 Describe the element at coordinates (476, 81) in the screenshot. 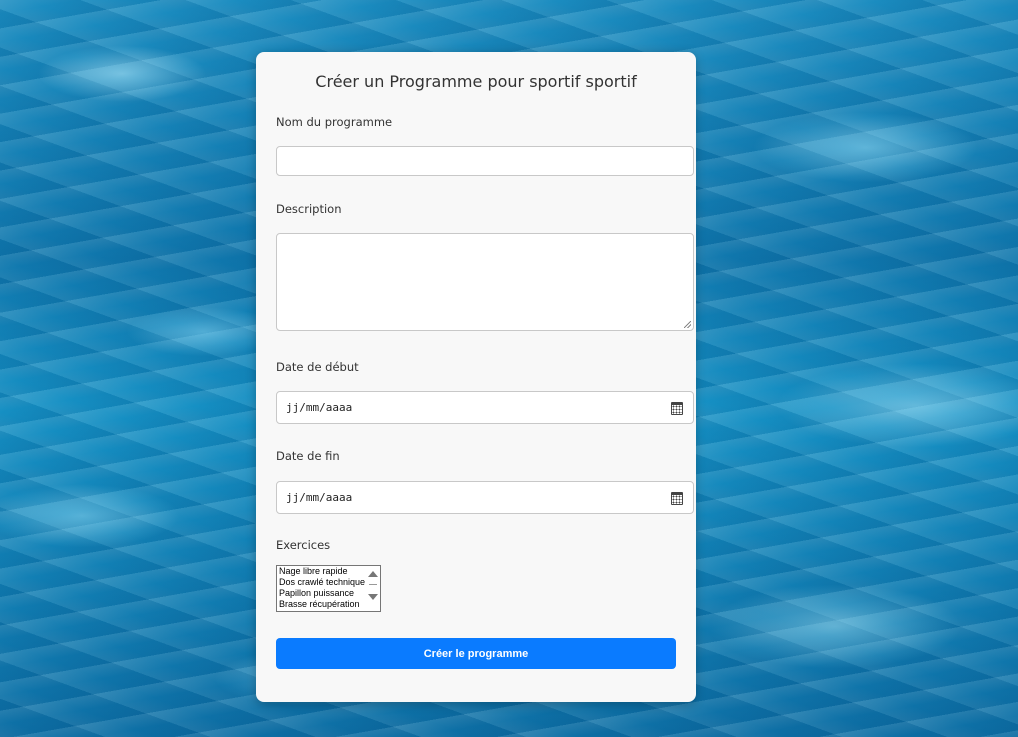

I see `form-title: Créer un Programme pour sportif sportif` at that location.